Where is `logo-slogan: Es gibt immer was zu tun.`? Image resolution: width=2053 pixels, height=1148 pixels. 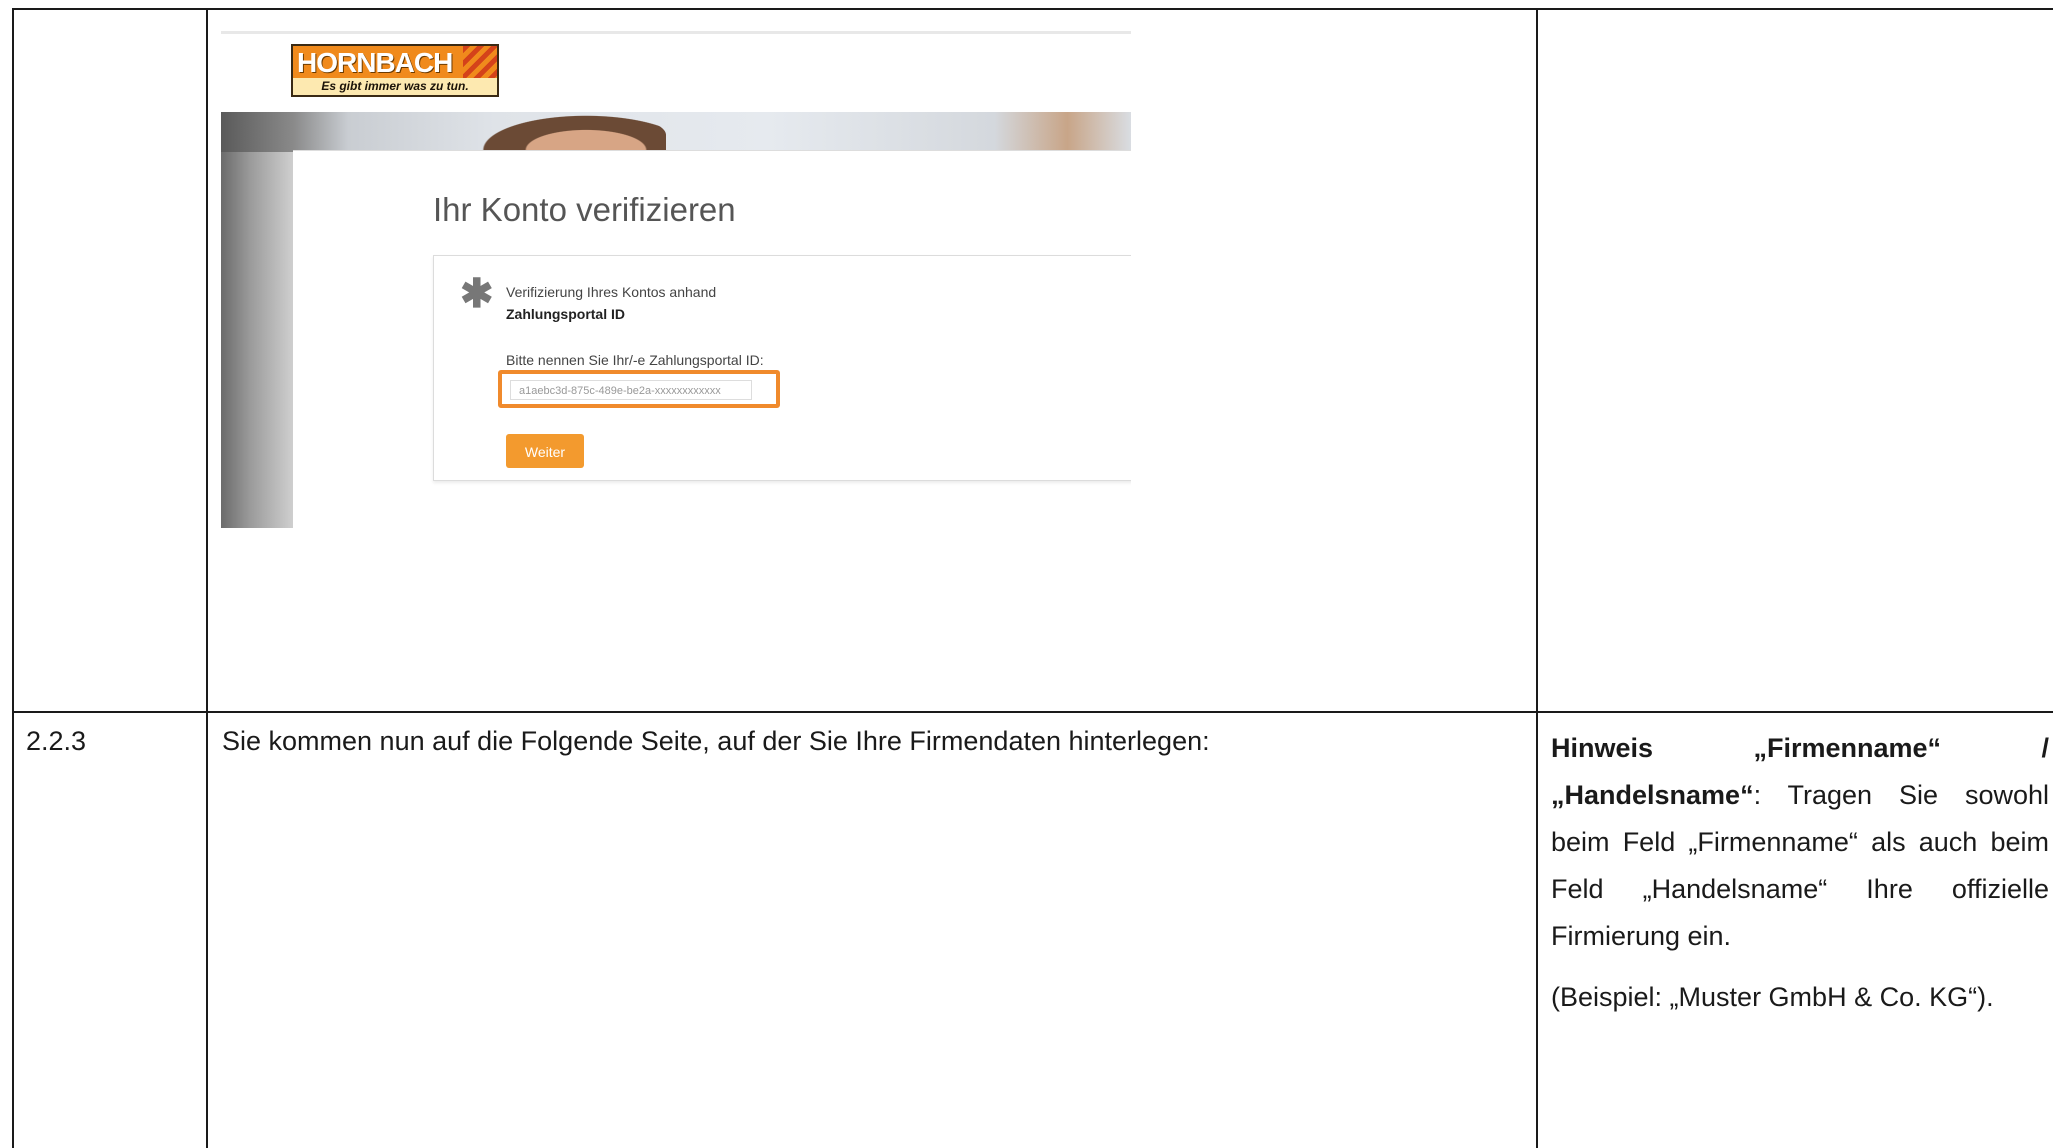 logo-slogan: Es gibt immer was zu tun. is located at coordinates (395, 86).